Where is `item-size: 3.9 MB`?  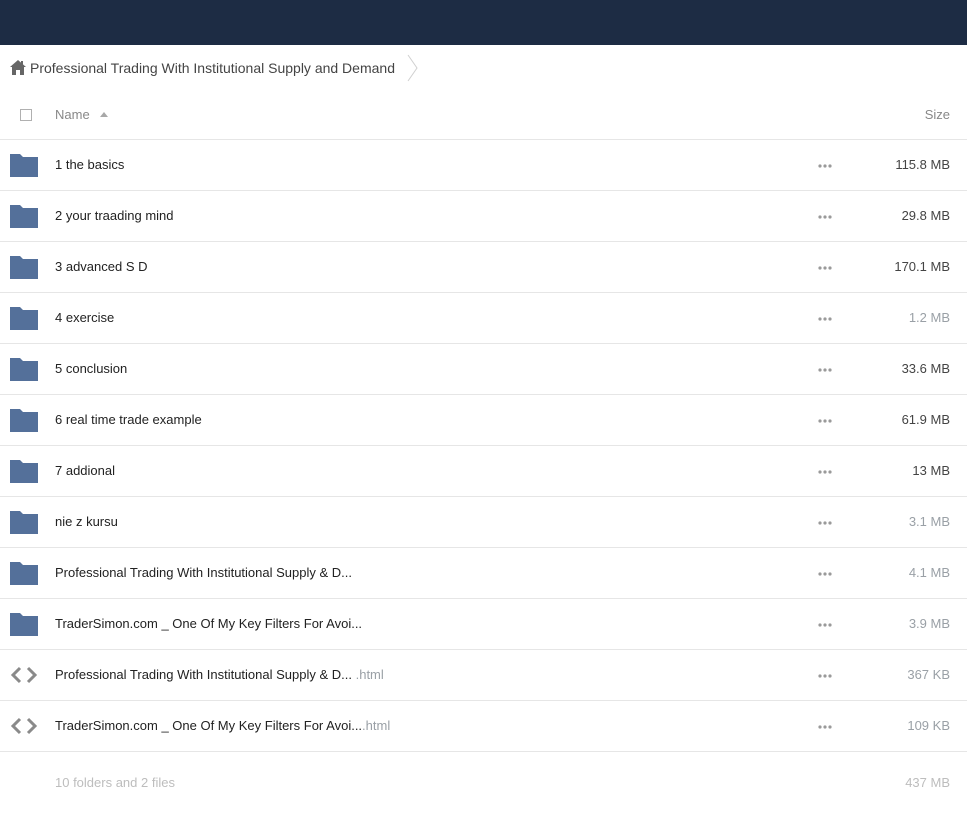
item-size: 3.9 MB is located at coordinates (929, 623).